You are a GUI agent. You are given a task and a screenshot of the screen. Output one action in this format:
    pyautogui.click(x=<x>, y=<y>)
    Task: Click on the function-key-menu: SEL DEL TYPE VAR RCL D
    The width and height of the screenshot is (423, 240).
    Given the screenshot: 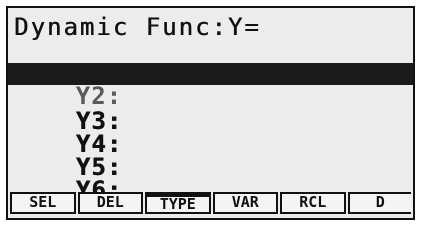 What is the action you would take?
    pyautogui.click(x=210, y=203)
    